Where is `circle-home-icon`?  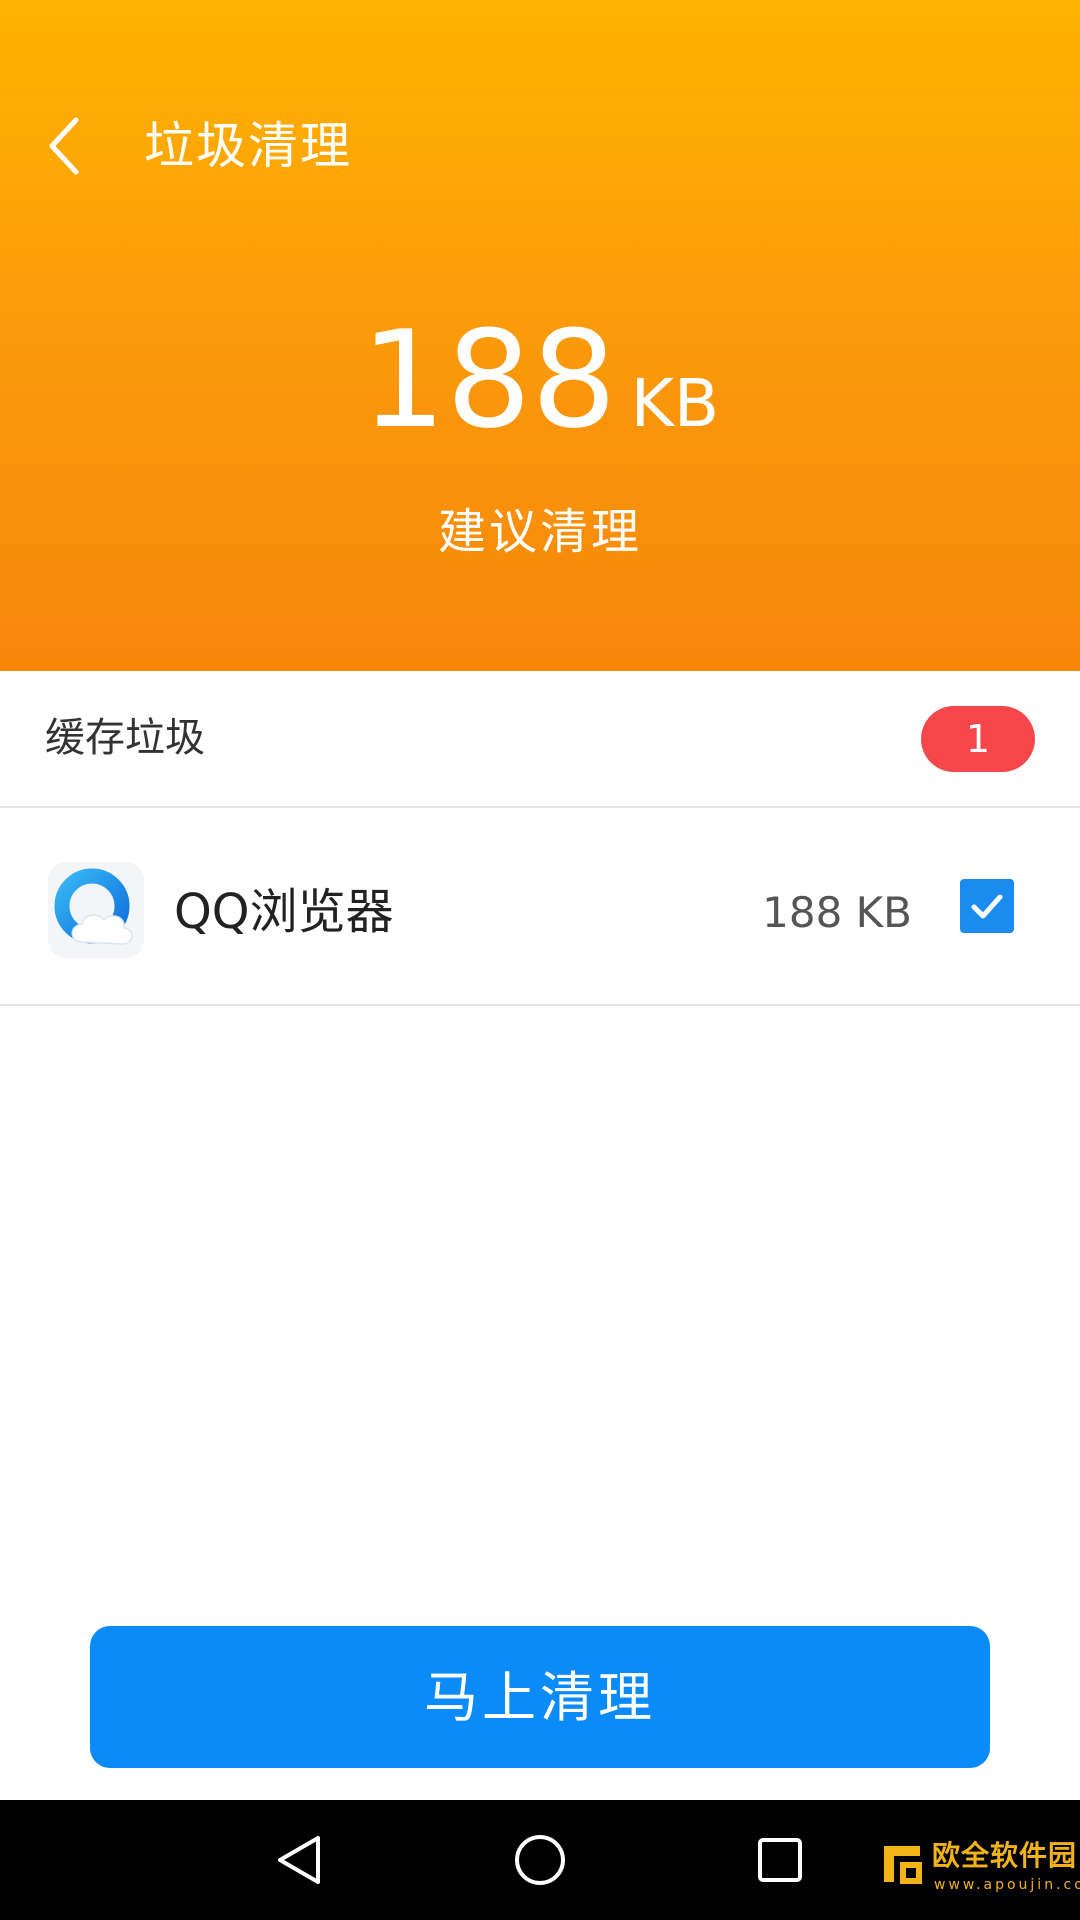 circle-home-icon is located at coordinates (540, 1860).